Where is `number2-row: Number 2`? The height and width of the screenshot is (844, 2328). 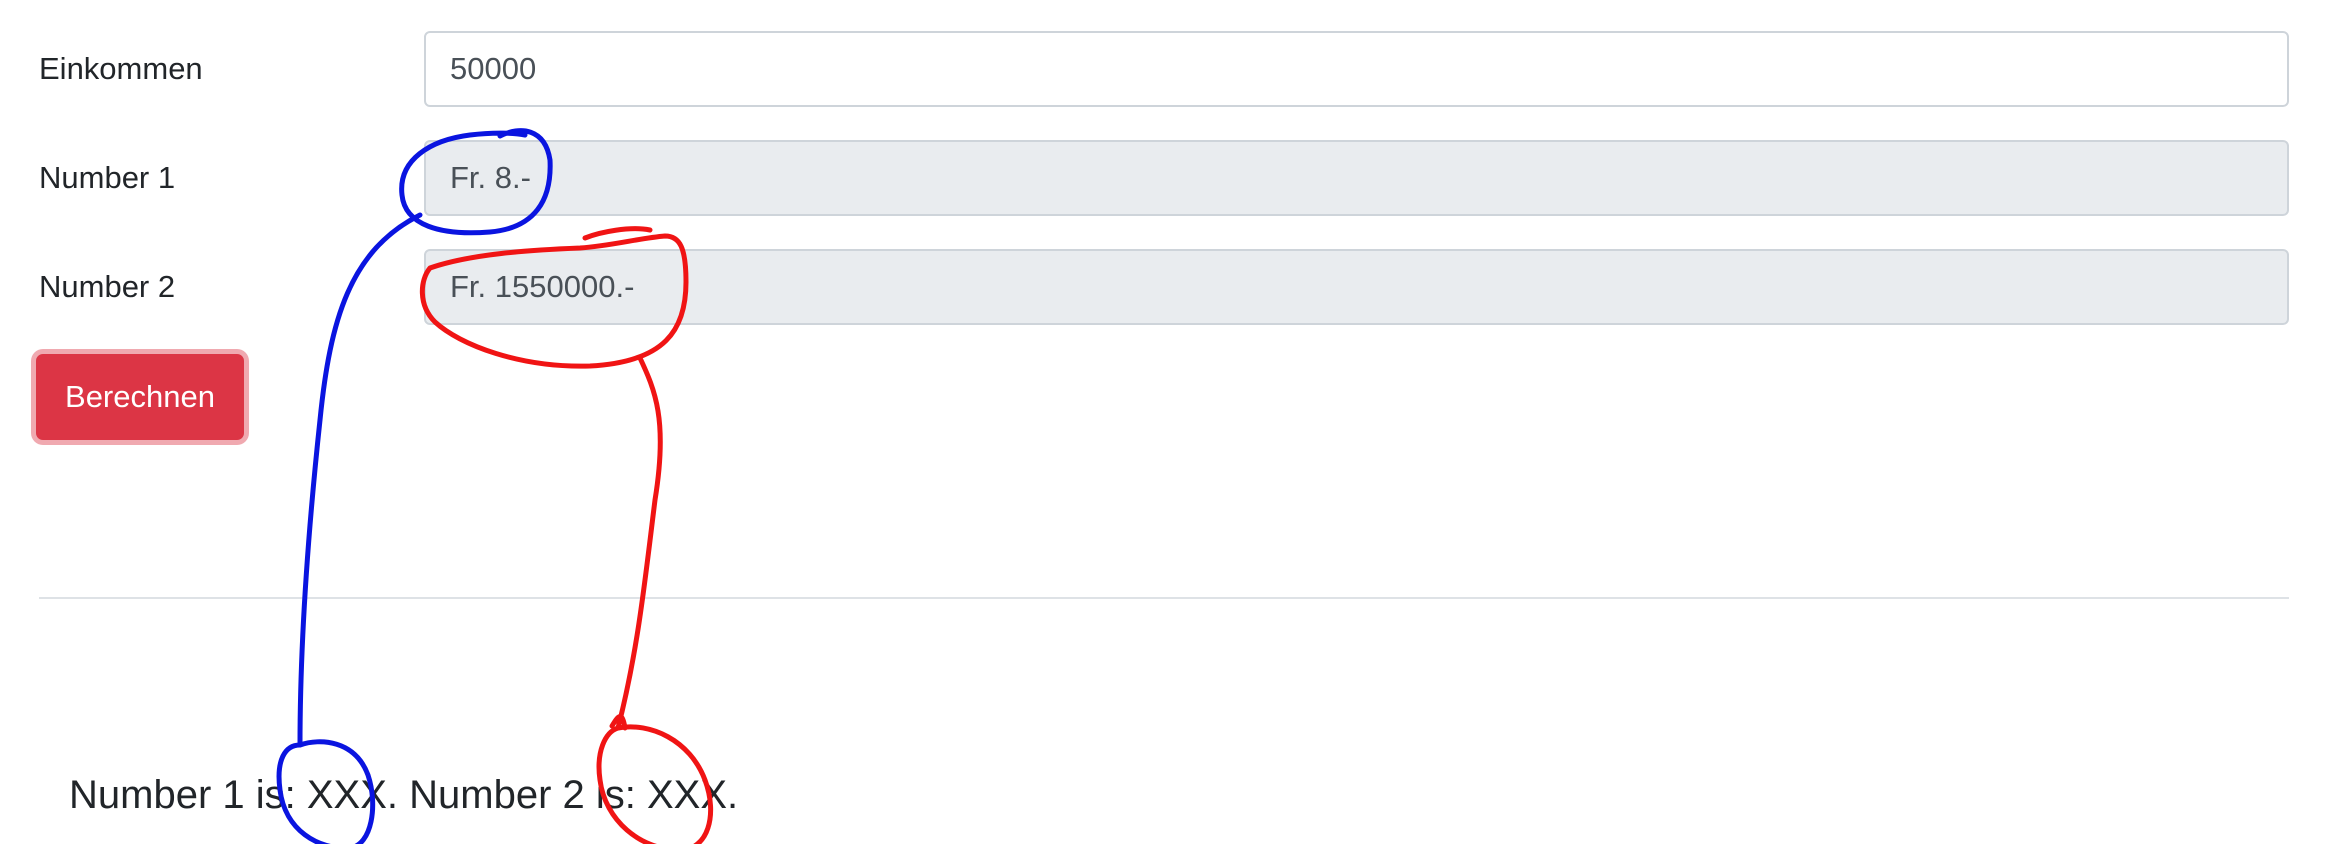 number2-row: Number 2 is located at coordinates (1164, 287).